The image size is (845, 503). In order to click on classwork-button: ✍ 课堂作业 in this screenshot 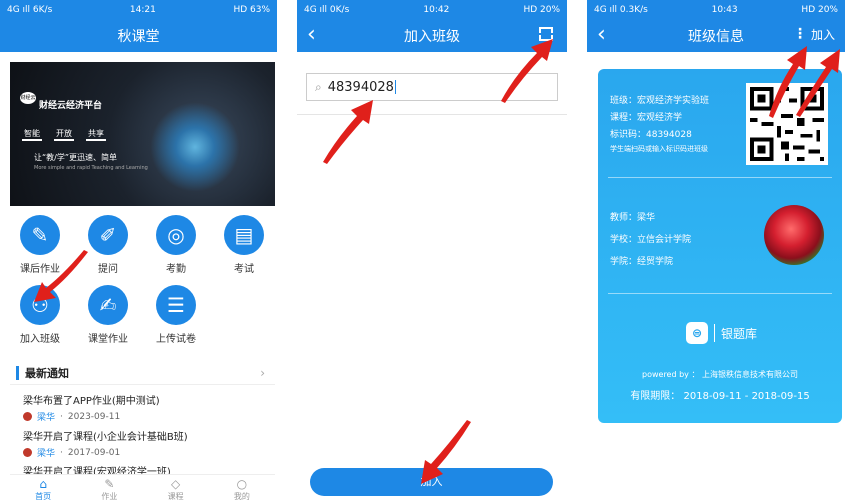, I will do `click(108, 315)`.